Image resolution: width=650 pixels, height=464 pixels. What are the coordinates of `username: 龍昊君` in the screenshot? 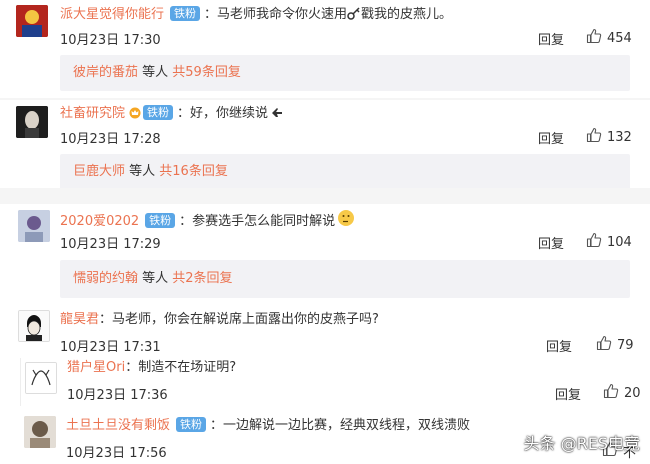 It's located at (79, 319).